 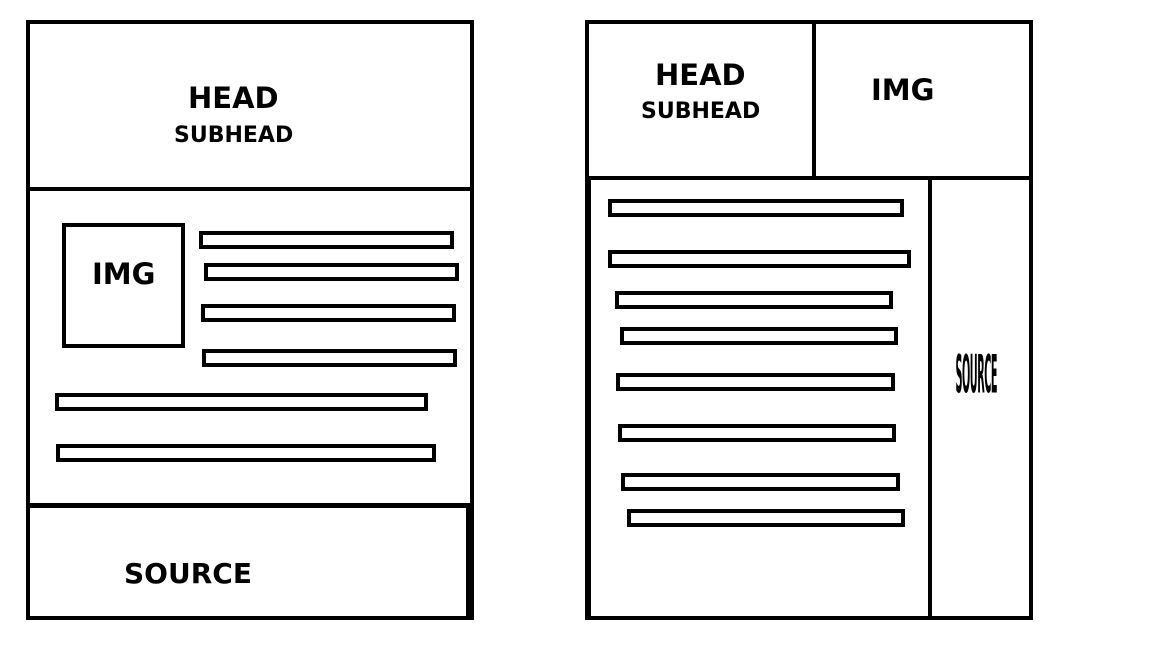 What do you see at coordinates (234, 135) in the screenshot?
I see `layout-1-subhead-label: SUBHEAD` at bounding box center [234, 135].